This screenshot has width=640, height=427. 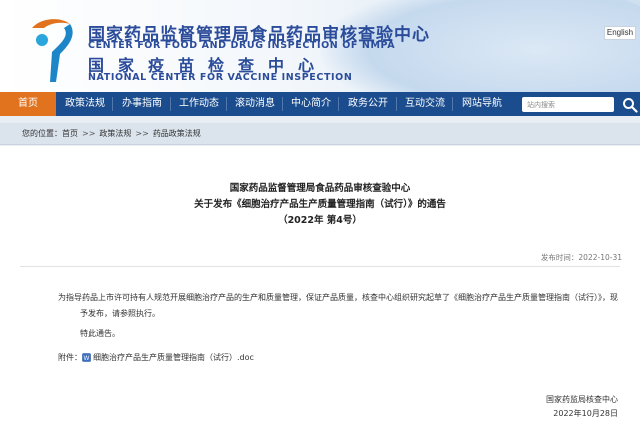 What do you see at coordinates (582, 399) in the screenshot?
I see `signing-organization: 国家药监局核查中心` at bounding box center [582, 399].